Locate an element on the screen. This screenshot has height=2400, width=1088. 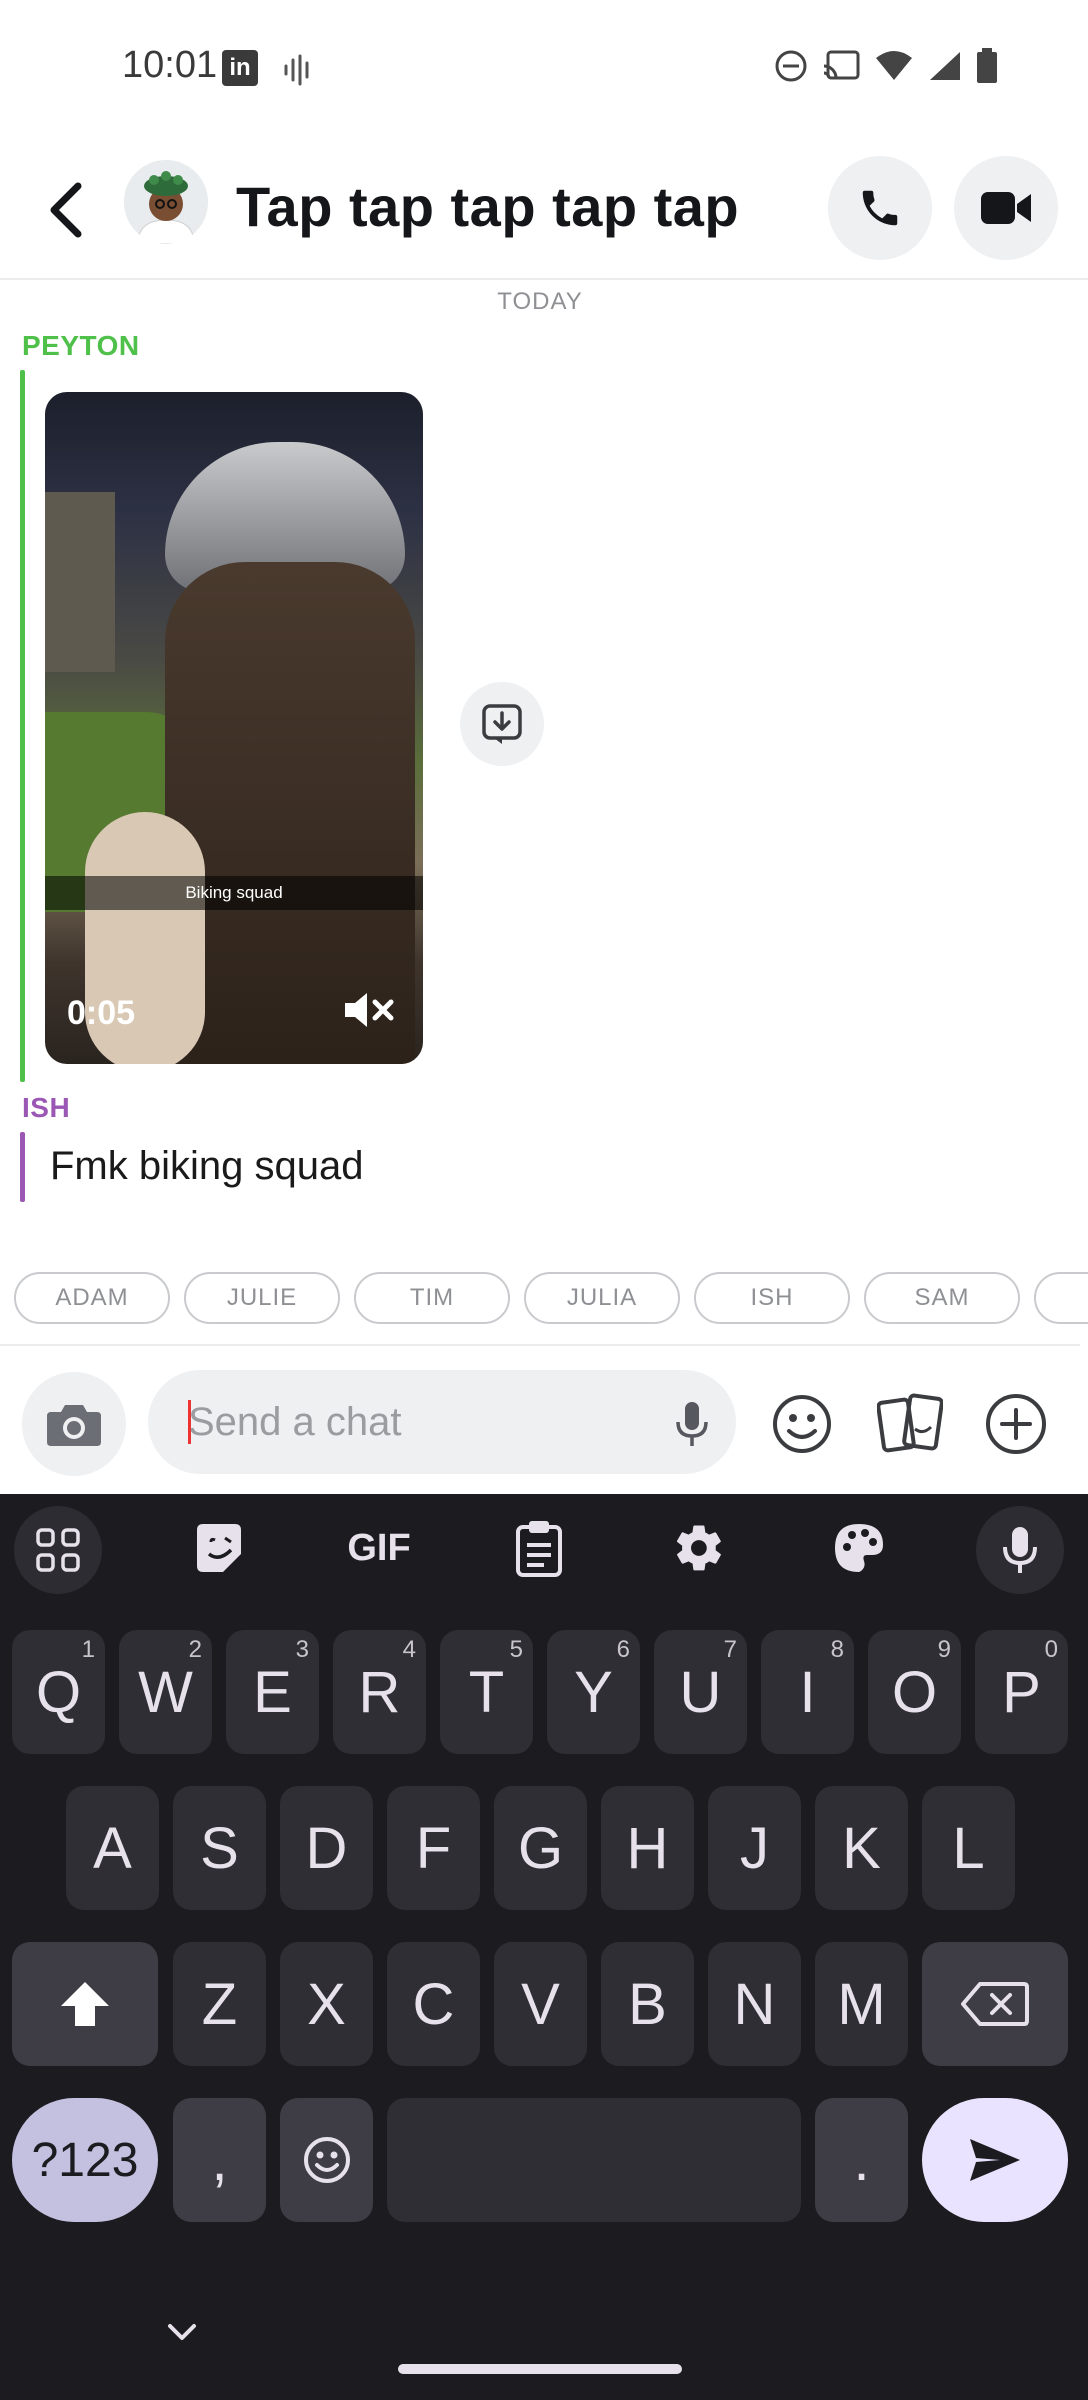
shift-key is located at coordinates (85, 2004).